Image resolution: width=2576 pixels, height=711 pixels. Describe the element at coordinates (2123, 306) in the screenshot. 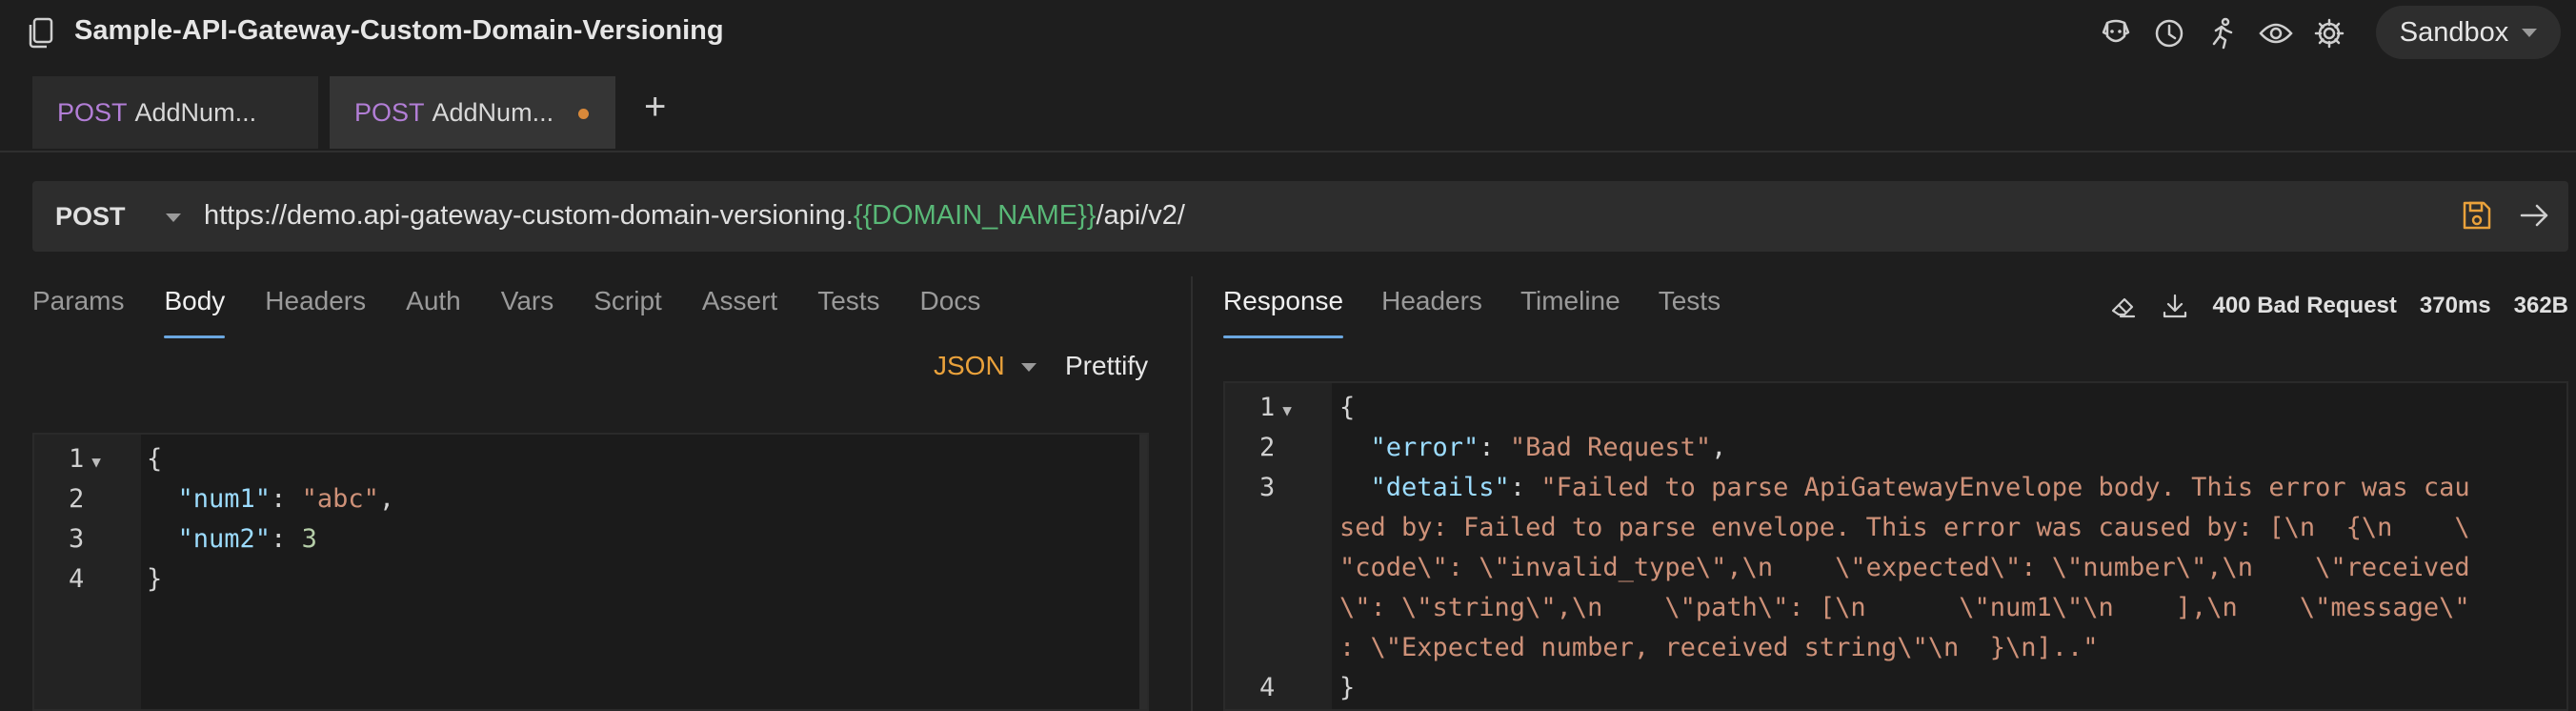

I see `eraser-icon` at that location.